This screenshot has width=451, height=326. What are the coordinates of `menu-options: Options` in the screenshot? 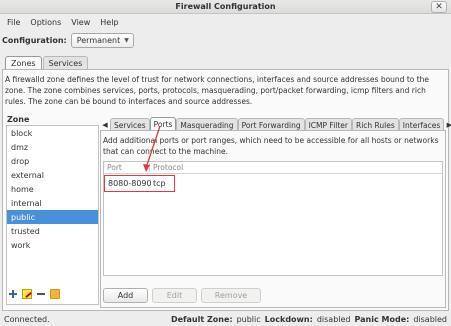 It's located at (45, 22).